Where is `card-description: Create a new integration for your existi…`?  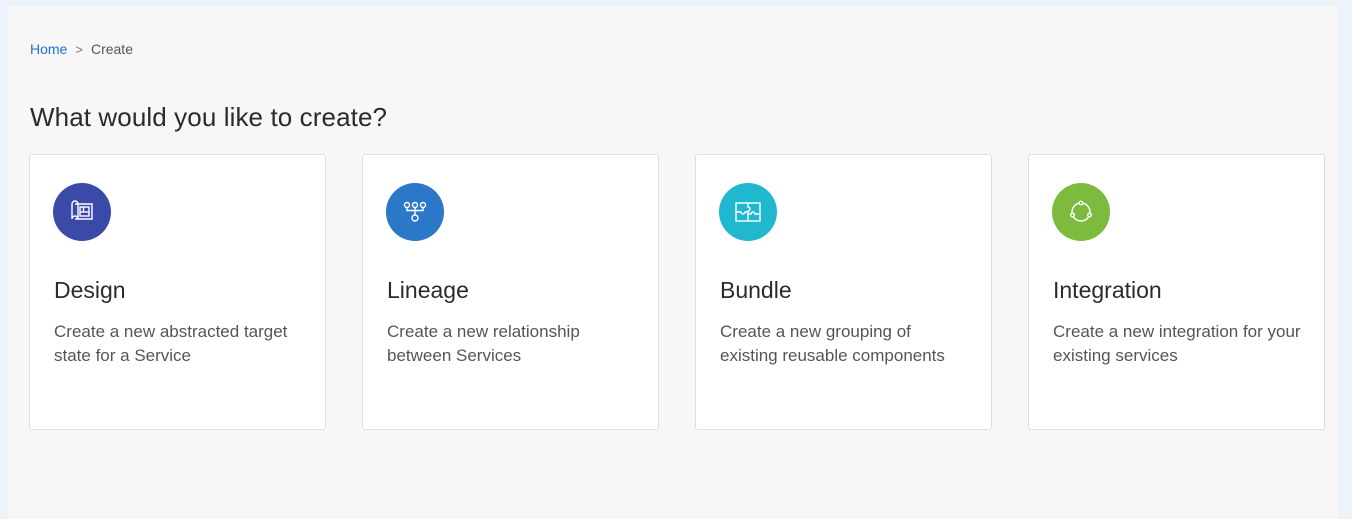
card-description: Create a new integration for your existi… is located at coordinates (1177, 343).